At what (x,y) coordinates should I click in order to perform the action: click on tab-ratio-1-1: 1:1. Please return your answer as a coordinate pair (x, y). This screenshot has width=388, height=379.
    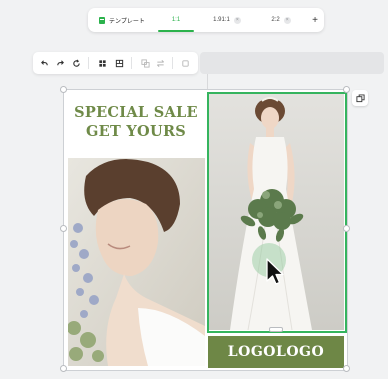
    Looking at the image, I should click on (176, 20).